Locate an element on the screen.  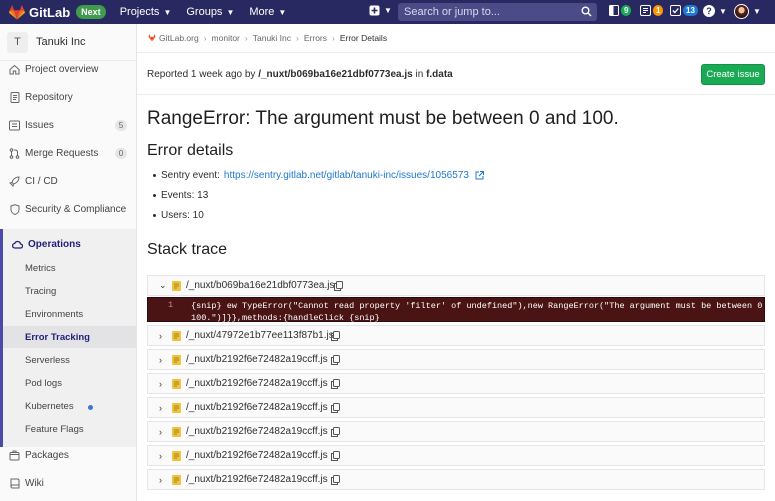
merge-requests-counter: 9 is located at coordinates (620, 10).